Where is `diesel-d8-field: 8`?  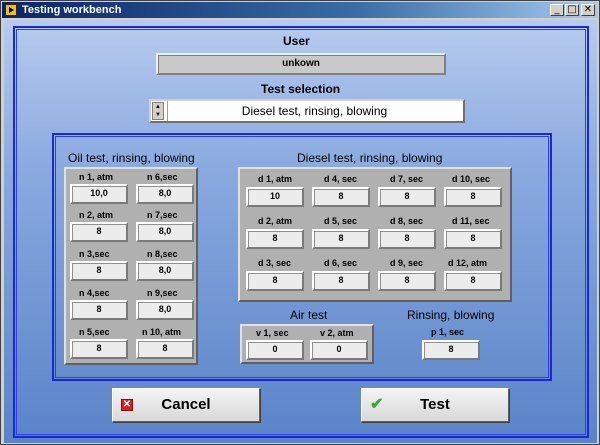
diesel-d8-field: 8 is located at coordinates (407, 239).